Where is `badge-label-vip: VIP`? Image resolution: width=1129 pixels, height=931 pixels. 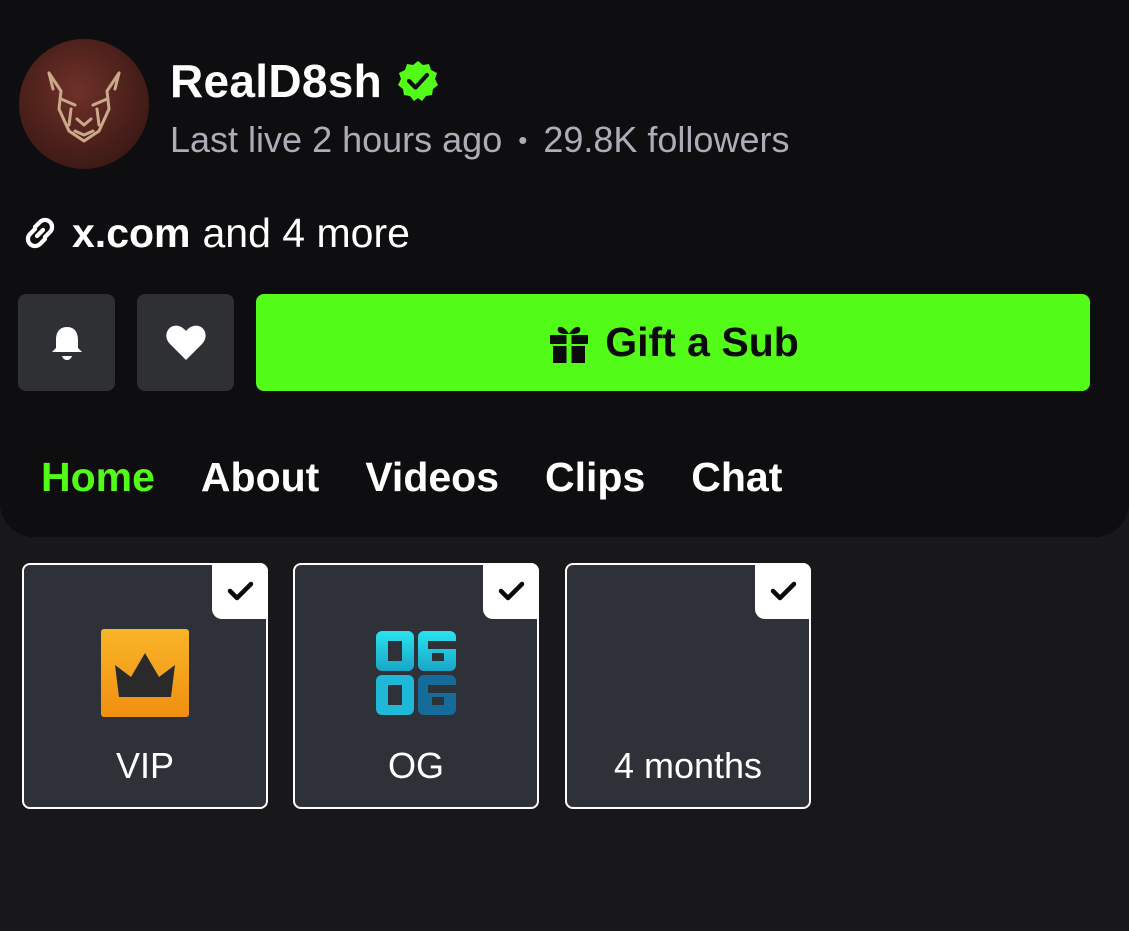
badge-label-vip: VIP is located at coordinates (145, 765).